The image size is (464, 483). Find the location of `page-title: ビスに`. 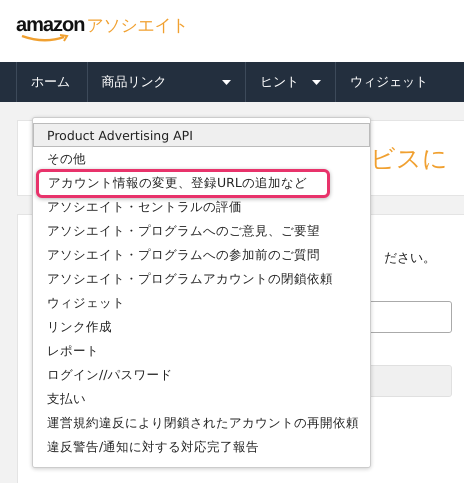

page-title: ビスに is located at coordinates (409, 158).